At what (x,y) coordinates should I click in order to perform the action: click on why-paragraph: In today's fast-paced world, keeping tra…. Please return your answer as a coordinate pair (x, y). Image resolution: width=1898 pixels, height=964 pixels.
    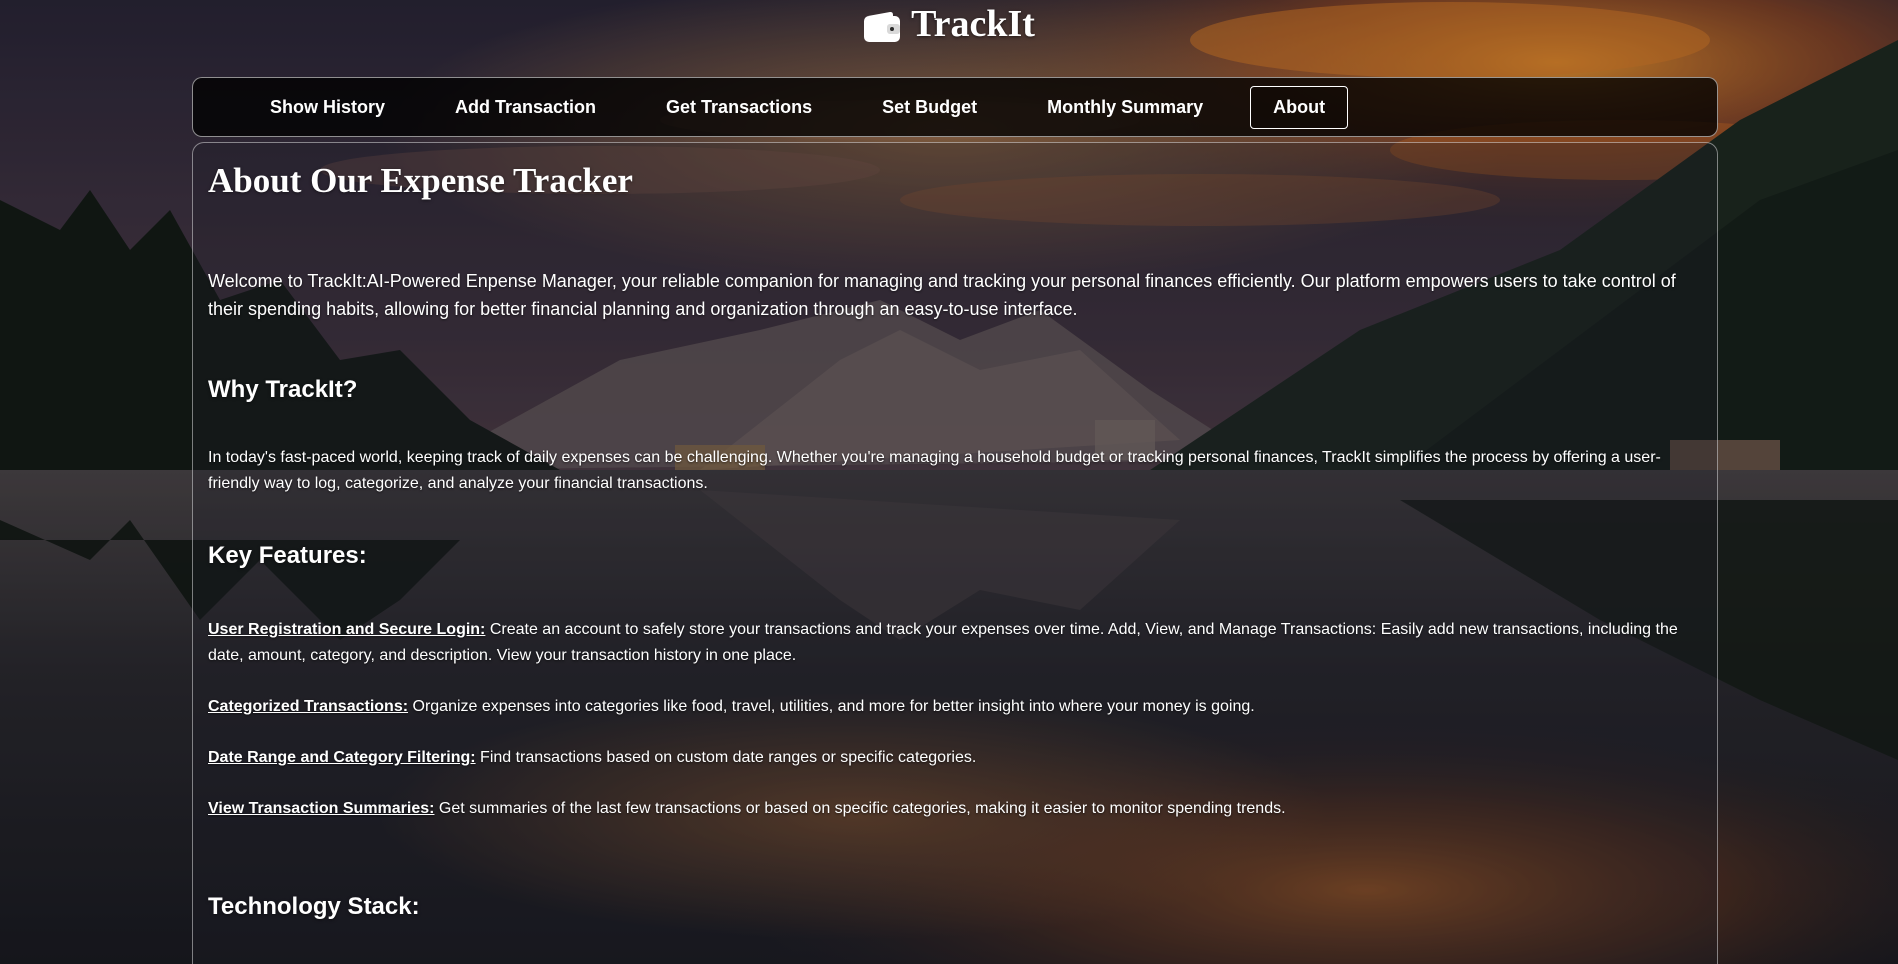
    Looking at the image, I should click on (934, 470).